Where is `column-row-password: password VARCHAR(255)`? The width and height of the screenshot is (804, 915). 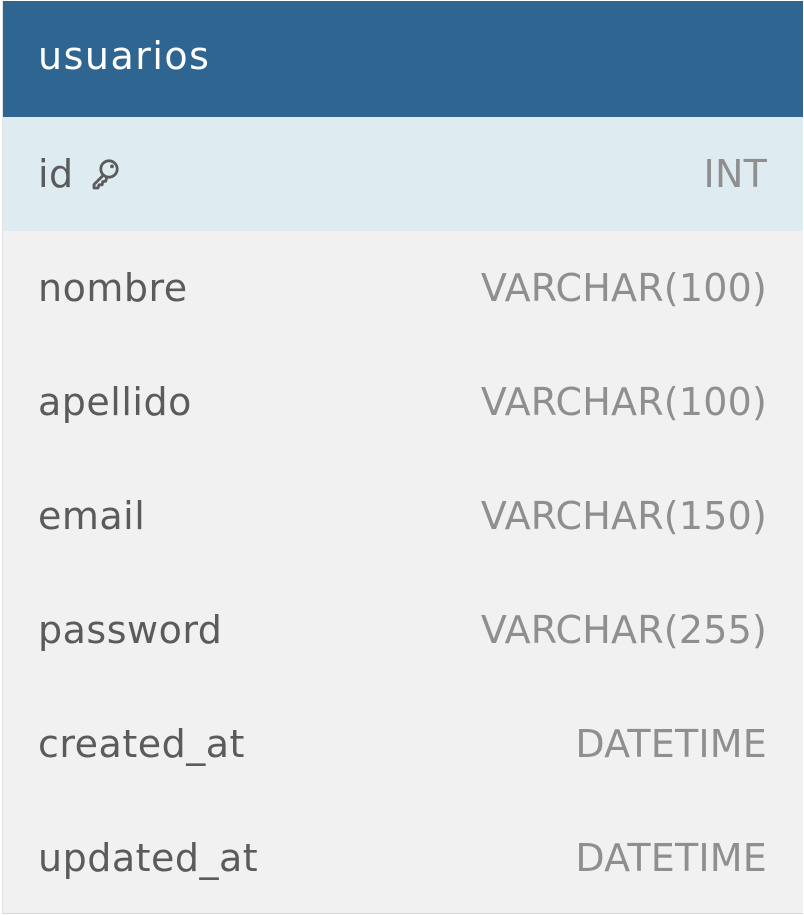 column-row-password: password VARCHAR(255) is located at coordinates (403, 630).